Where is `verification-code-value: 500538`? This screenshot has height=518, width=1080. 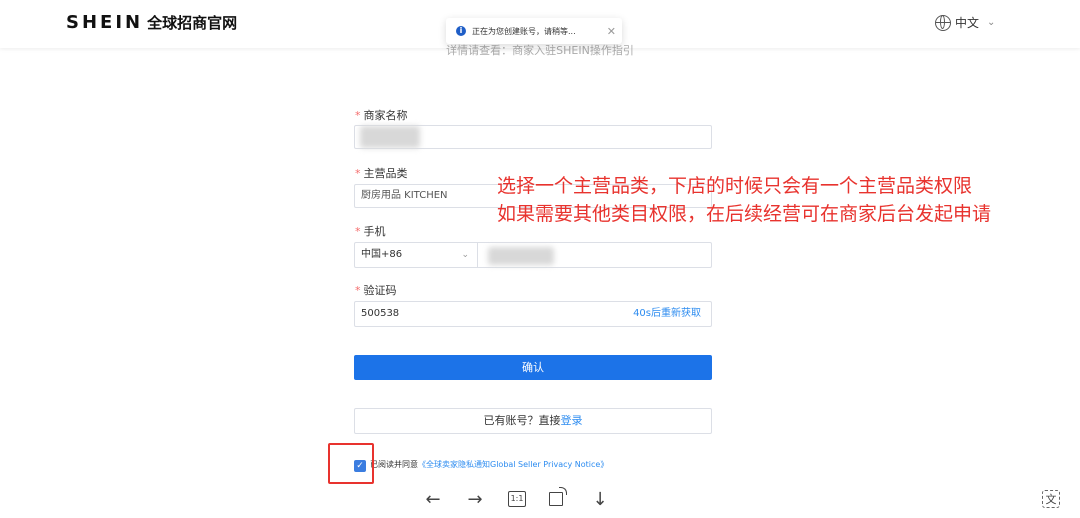
verification-code-value: 500538 is located at coordinates (380, 313).